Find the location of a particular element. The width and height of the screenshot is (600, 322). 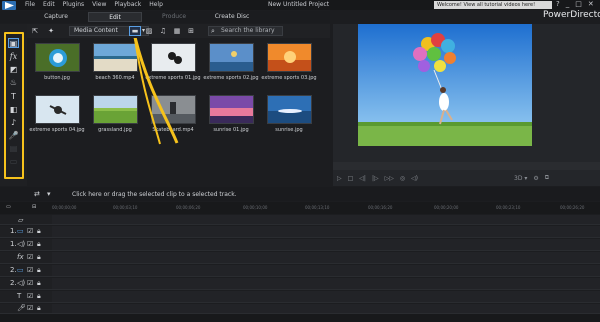

audio-track-2: 2. ◁) ☑ 🔒︎ is located at coordinates (300, 284).